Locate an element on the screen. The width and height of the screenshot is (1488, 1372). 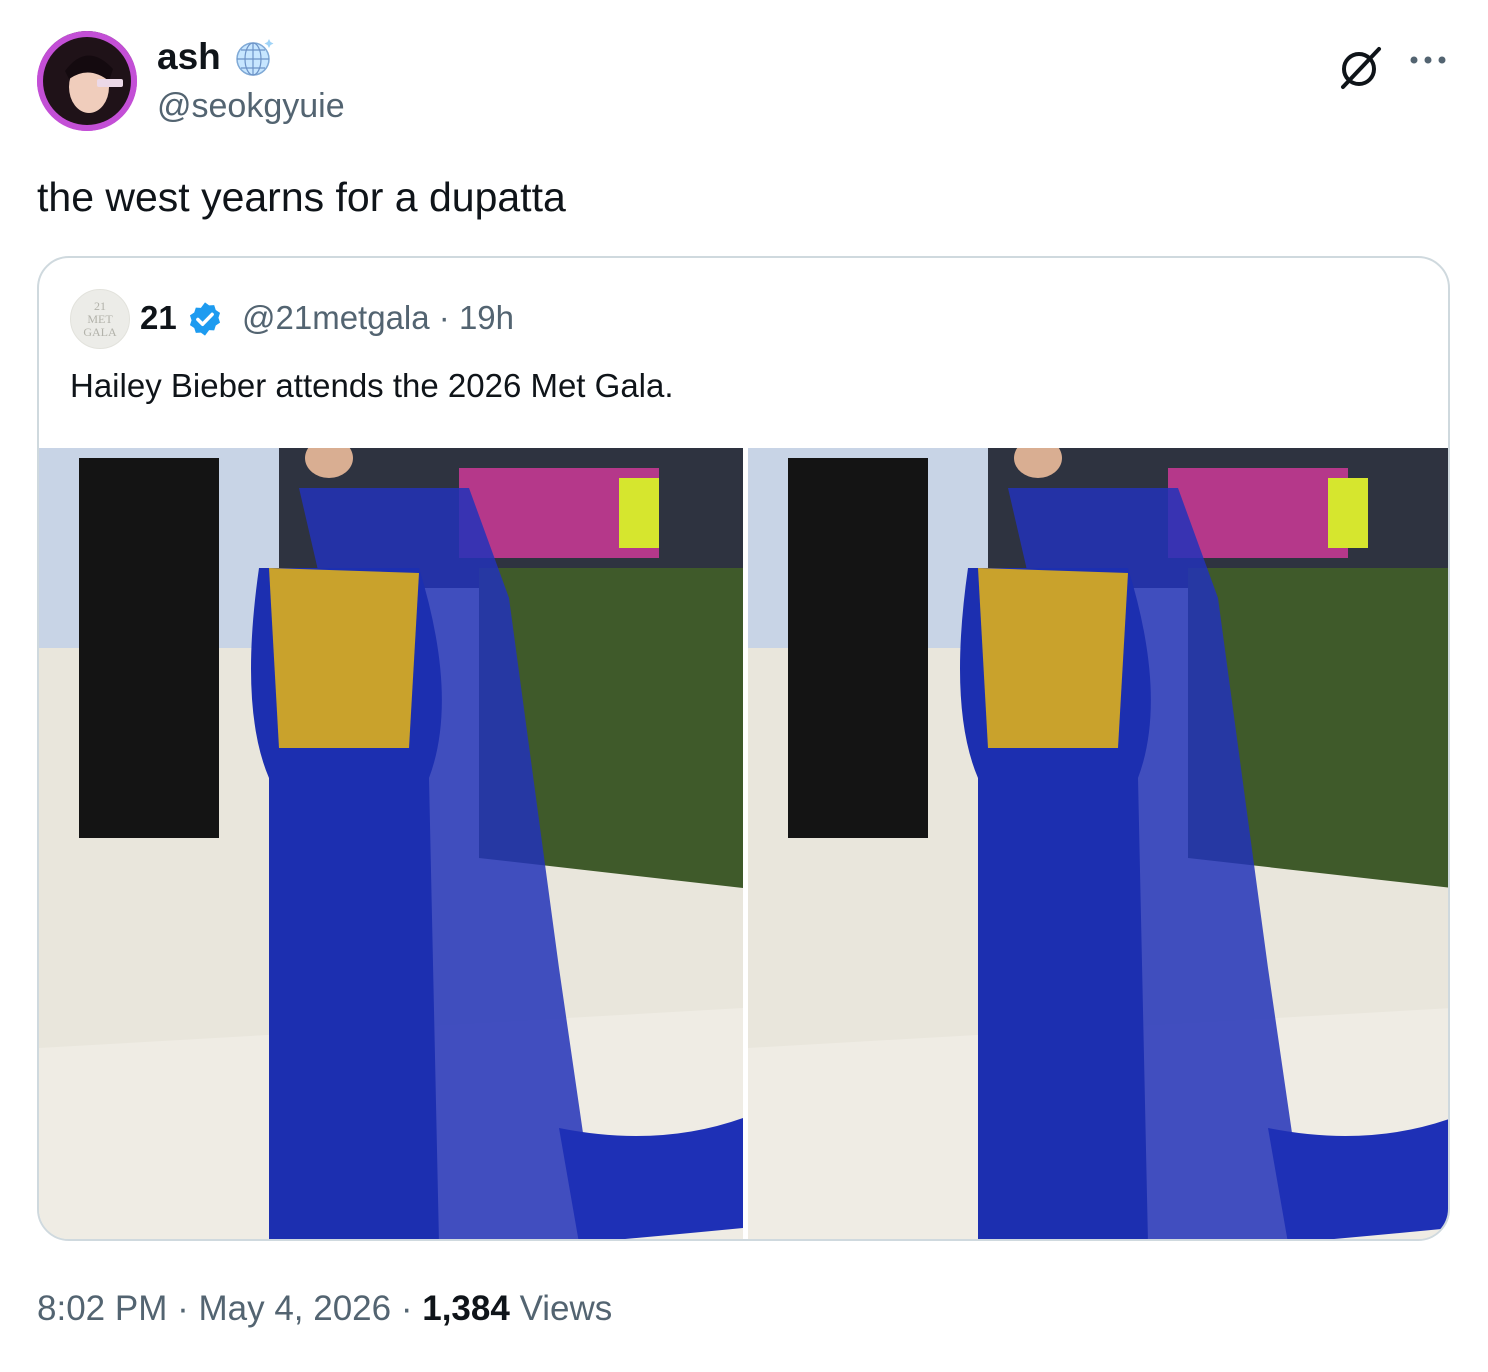
quoted-meta: @21metgala · 19h is located at coordinates (378, 318).